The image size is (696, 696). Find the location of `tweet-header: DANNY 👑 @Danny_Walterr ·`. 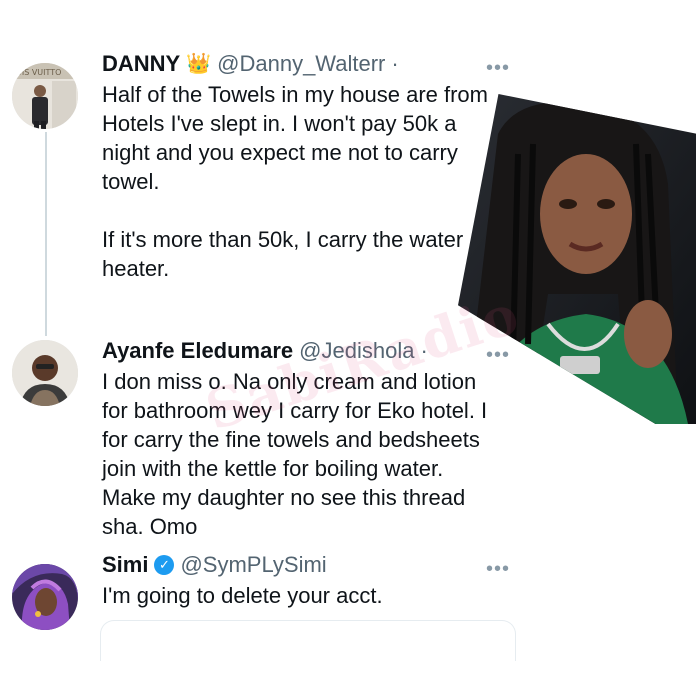

tweet-header: DANNY 👑 @Danny_Walterr · is located at coordinates (250, 64).